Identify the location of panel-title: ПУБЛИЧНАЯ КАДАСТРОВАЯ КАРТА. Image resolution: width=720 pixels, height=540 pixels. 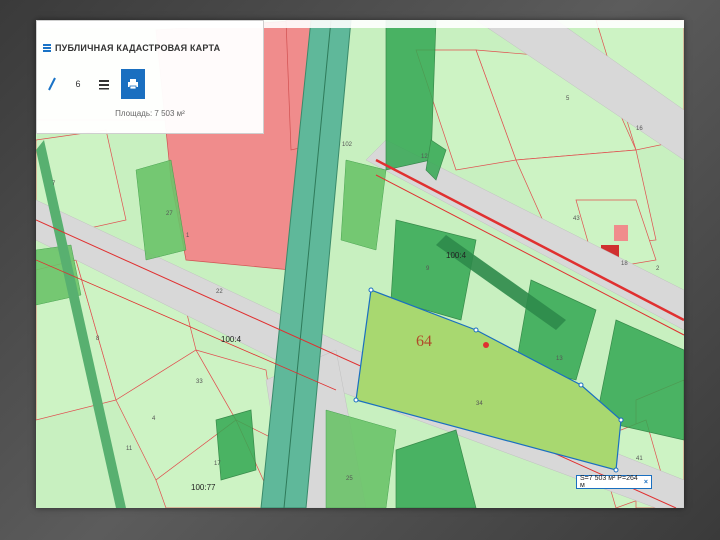
(131, 48).